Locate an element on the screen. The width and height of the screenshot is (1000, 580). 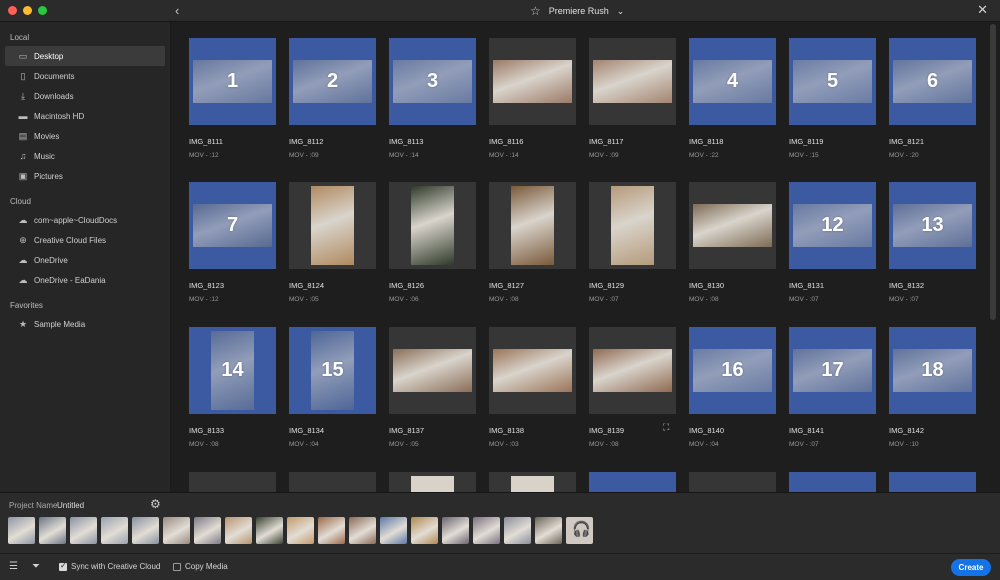
sync-checkbox is located at coordinates (63, 566).